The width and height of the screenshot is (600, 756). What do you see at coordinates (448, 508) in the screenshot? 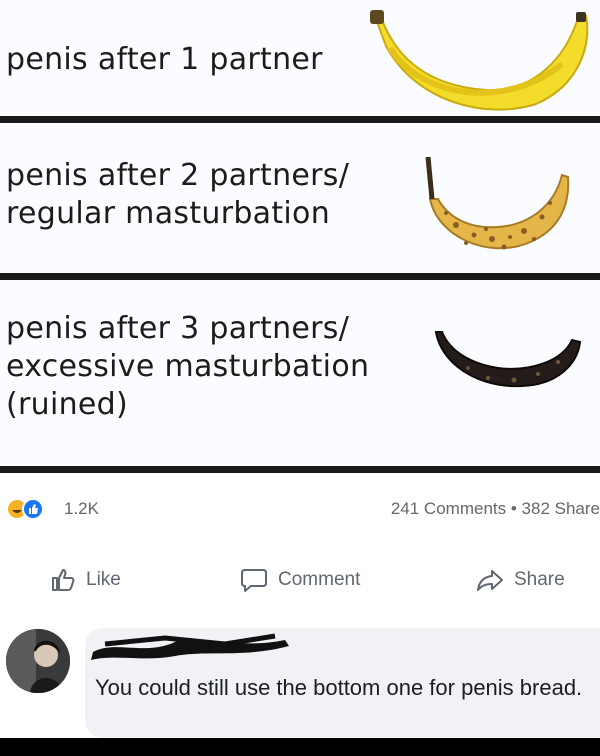
I see `comments-count: 241 Comments` at bounding box center [448, 508].